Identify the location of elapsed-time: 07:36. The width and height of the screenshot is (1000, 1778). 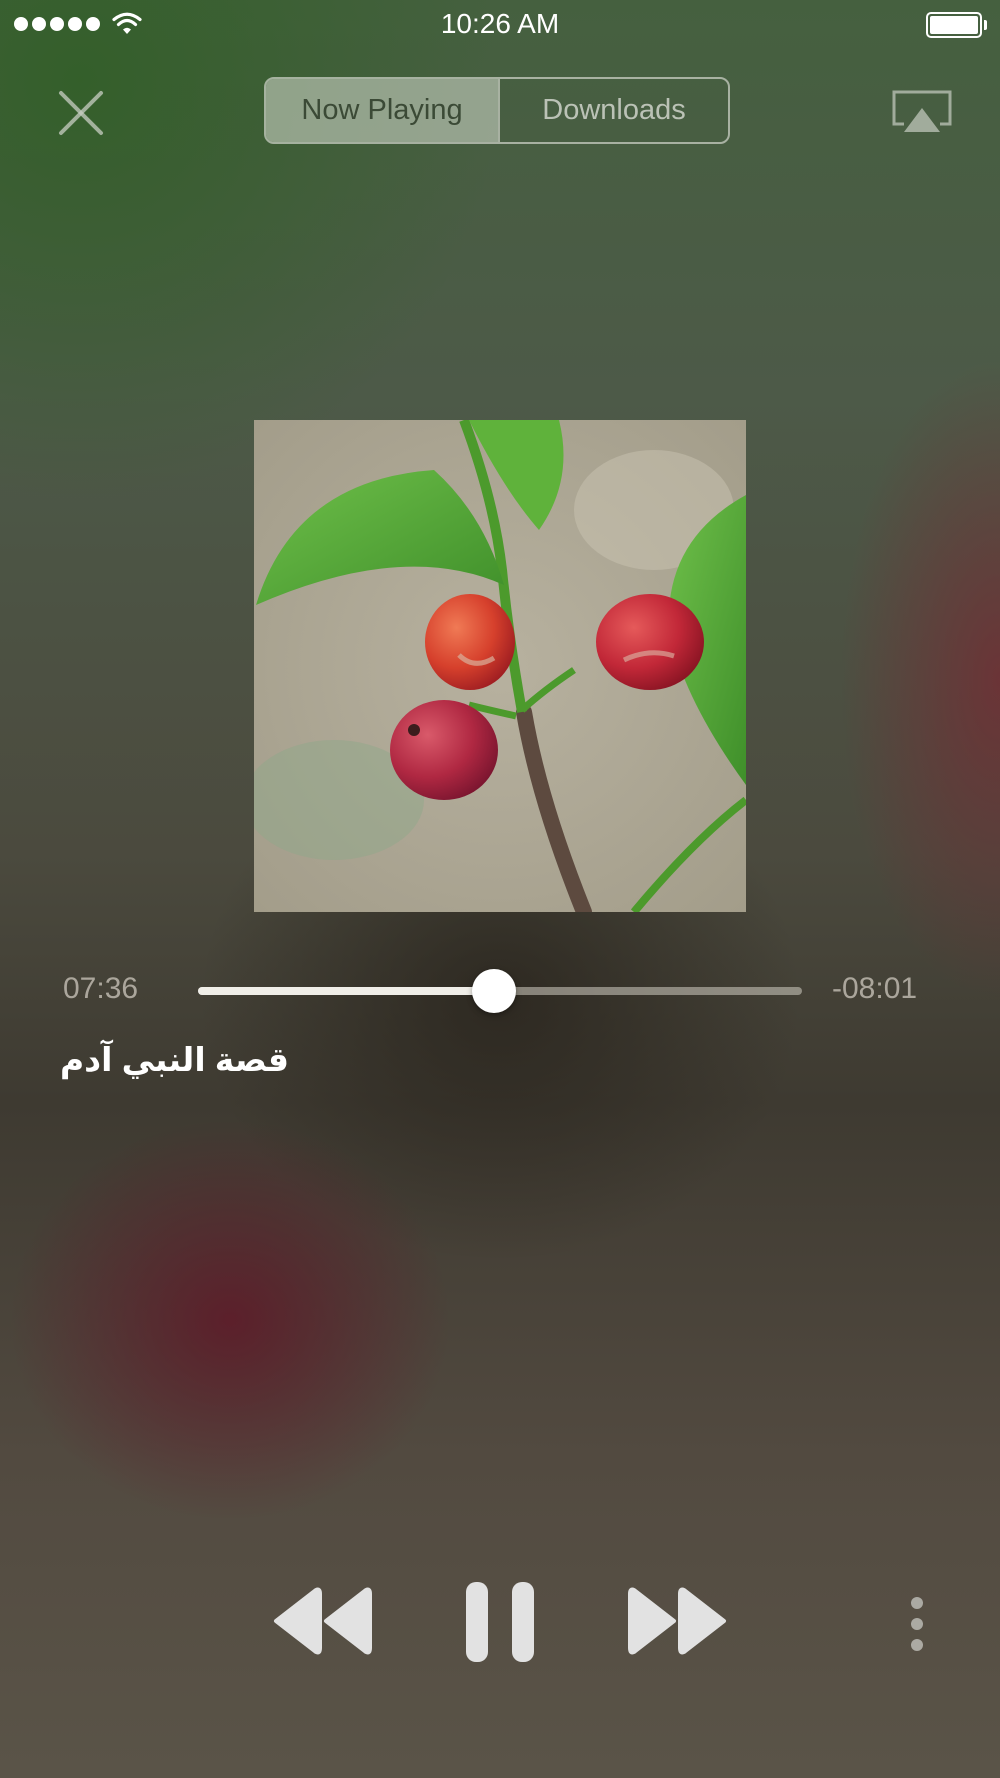
(101, 988).